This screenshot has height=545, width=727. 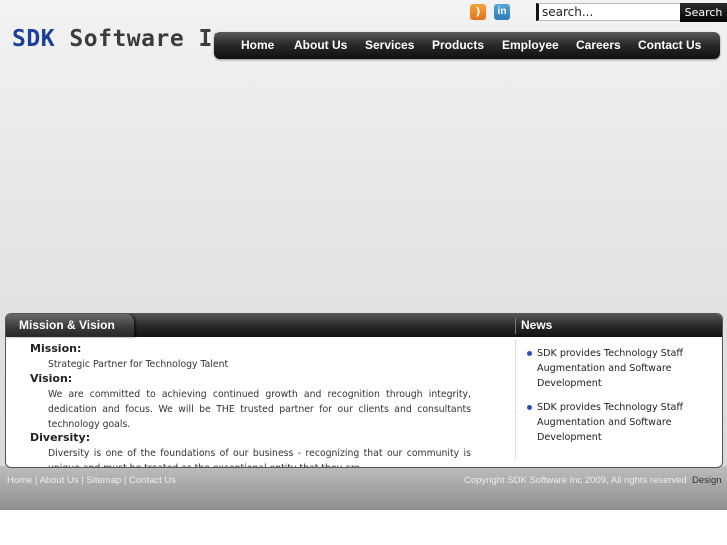 What do you see at coordinates (609, 12) in the screenshot?
I see `search-input` at bounding box center [609, 12].